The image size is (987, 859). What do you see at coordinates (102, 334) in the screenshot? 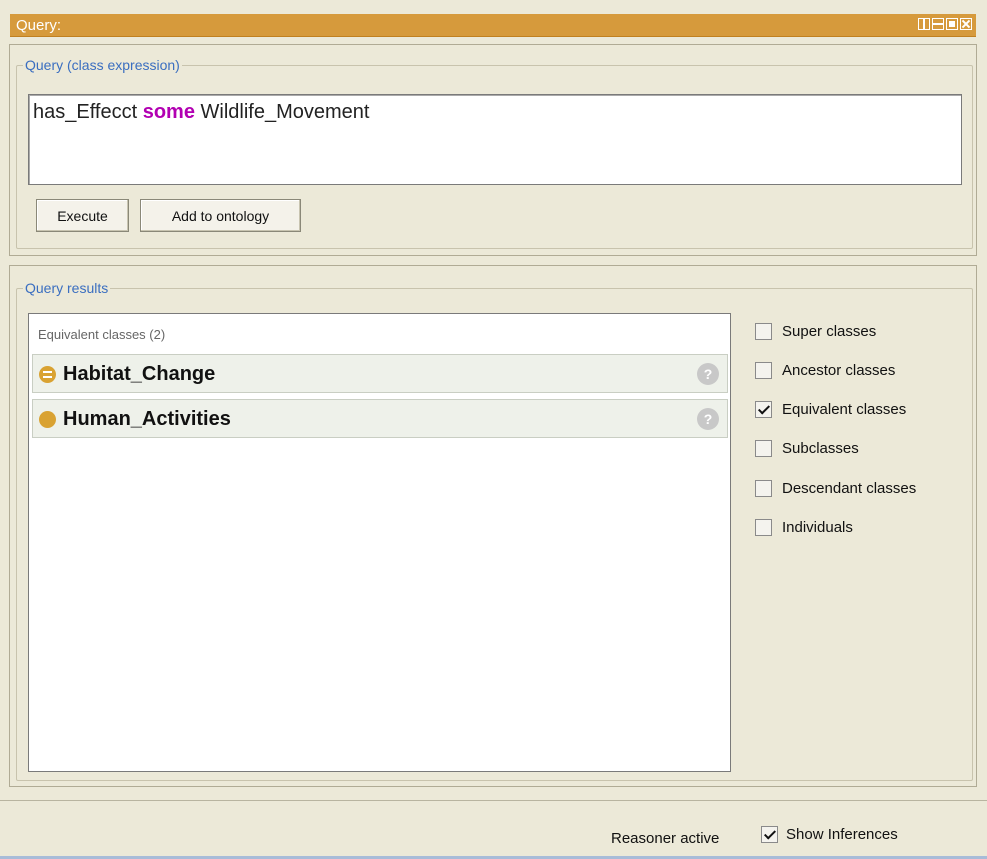
I see `results-header: Equivalent classes (2)` at bounding box center [102, 334].